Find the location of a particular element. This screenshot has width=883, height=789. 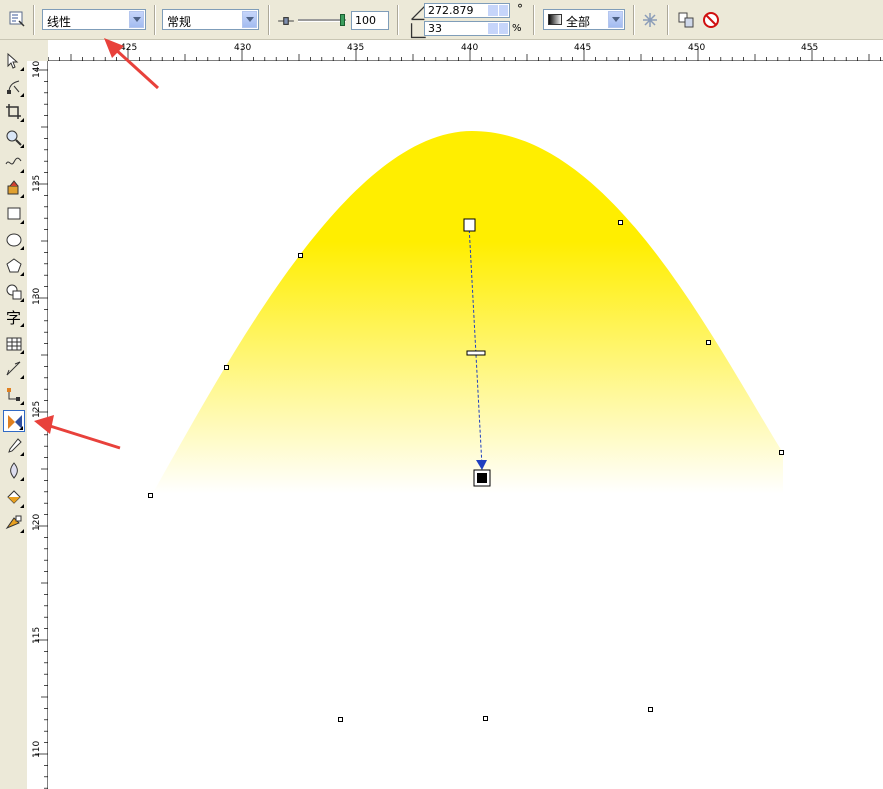

ruler-label: 445 is located at coordinates (582, 48).